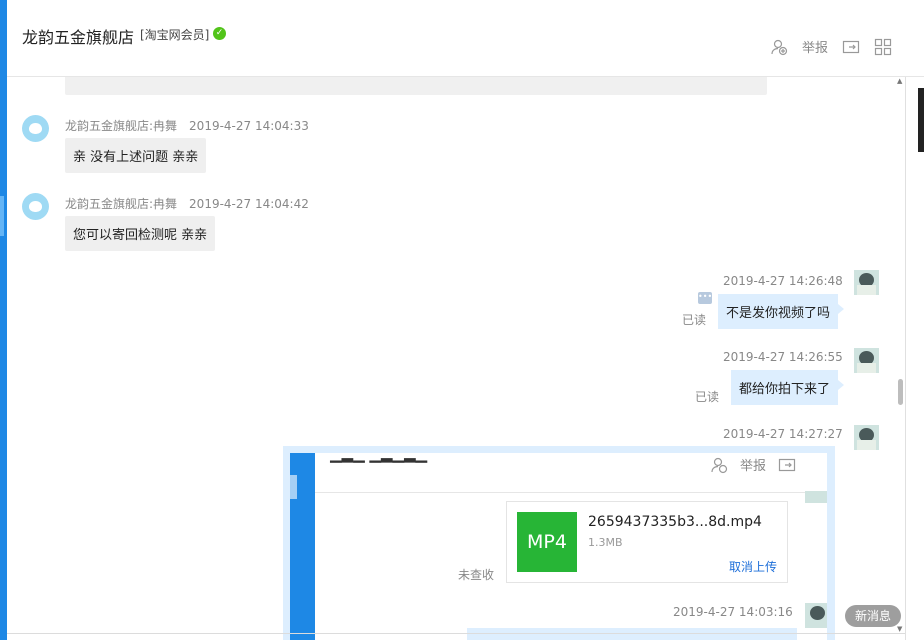 This screenshot has width=924, height=640. What do you see at coordinates (899, 81) in the screenshot?
I see `scroll-up-arrow-icon: ▲` at bounding box center [899, 81].